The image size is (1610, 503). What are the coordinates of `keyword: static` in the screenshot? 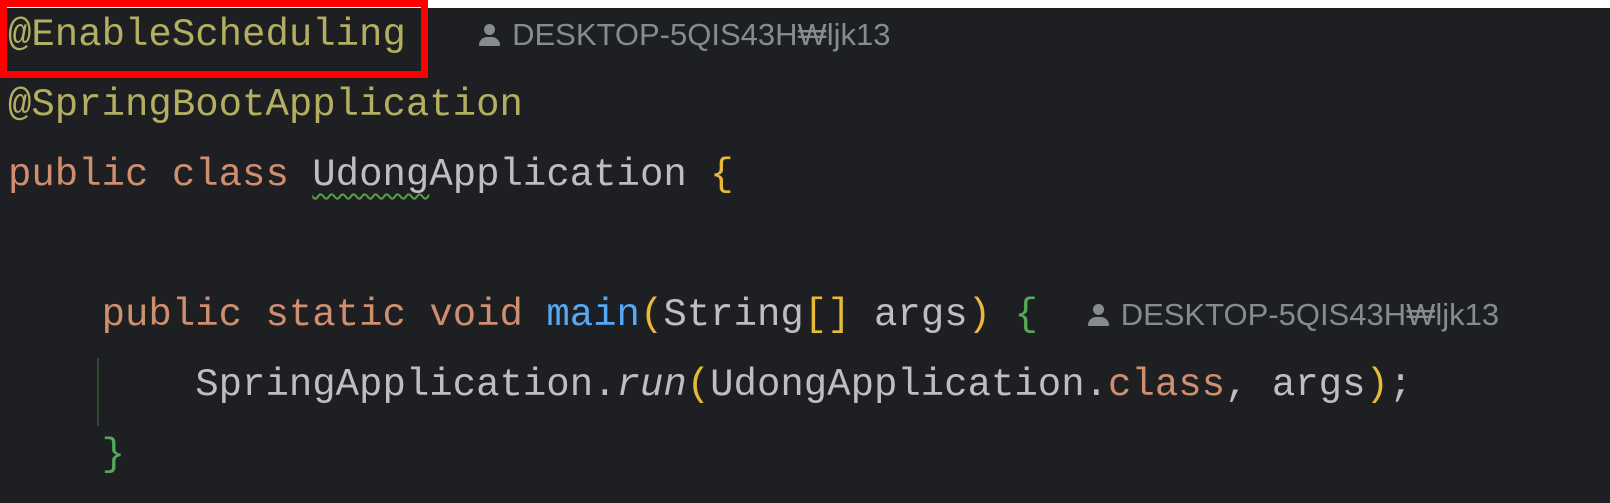 It's located at (335, 315).